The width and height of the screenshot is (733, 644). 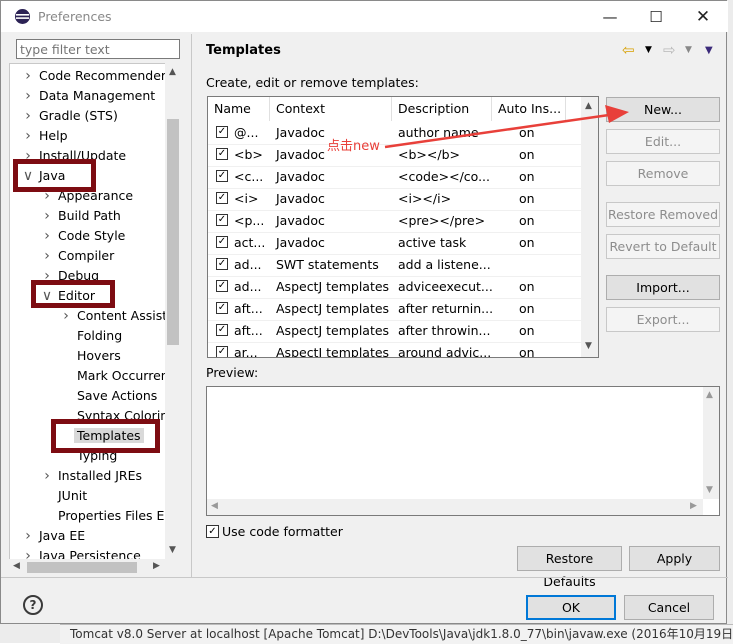 I want to click on tree-scroll-thumb, so click(x=173, y=232).